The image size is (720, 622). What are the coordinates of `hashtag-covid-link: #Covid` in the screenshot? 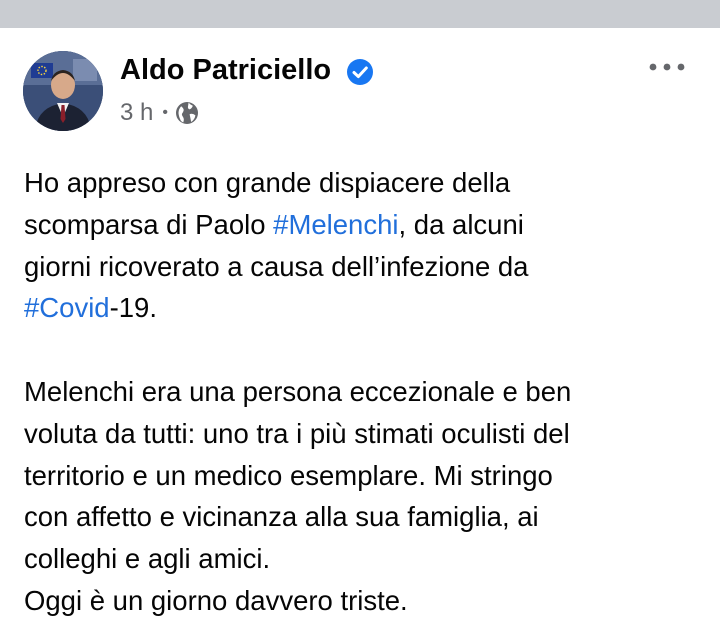 It's located at (67, 307).